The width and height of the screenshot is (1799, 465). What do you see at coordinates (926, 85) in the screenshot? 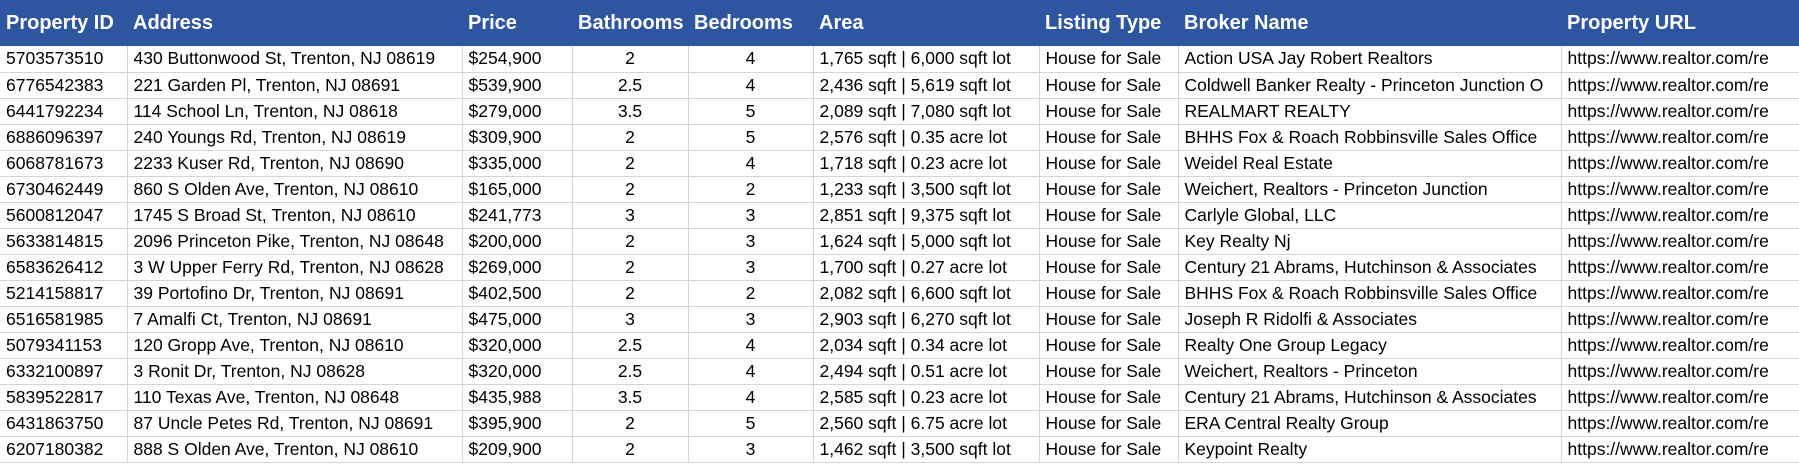
I see `area-cell: 2,436 sqft | 5,619 sqft lot` at bounding box center [926, 85].